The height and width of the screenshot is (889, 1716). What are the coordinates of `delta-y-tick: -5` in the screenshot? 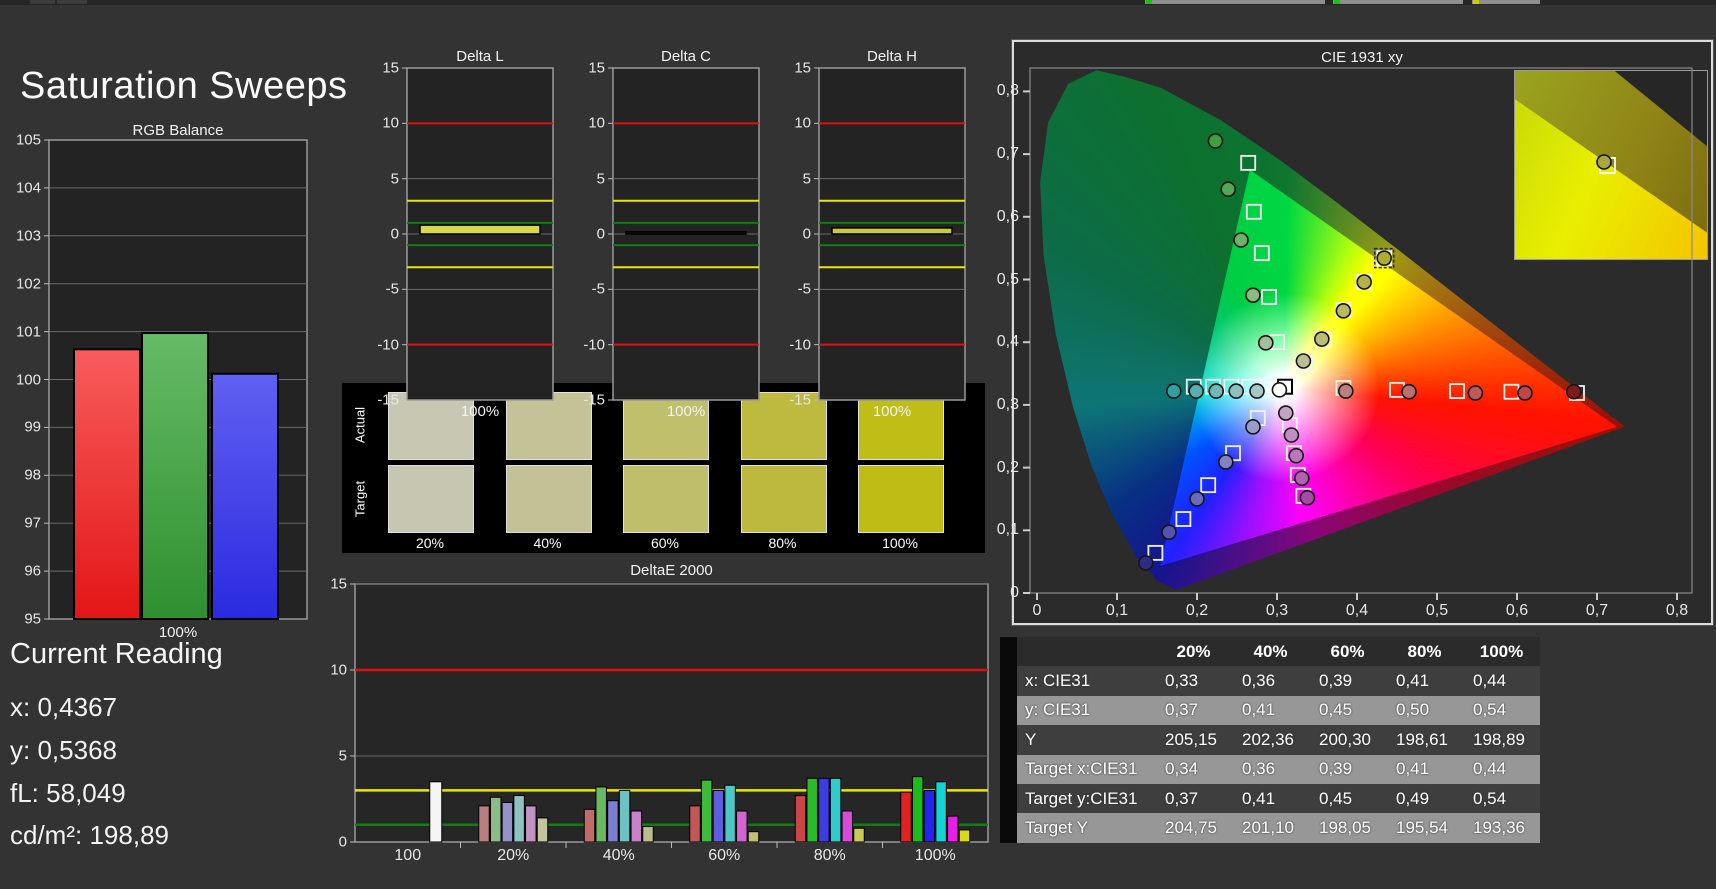 It's located at (392, 289).